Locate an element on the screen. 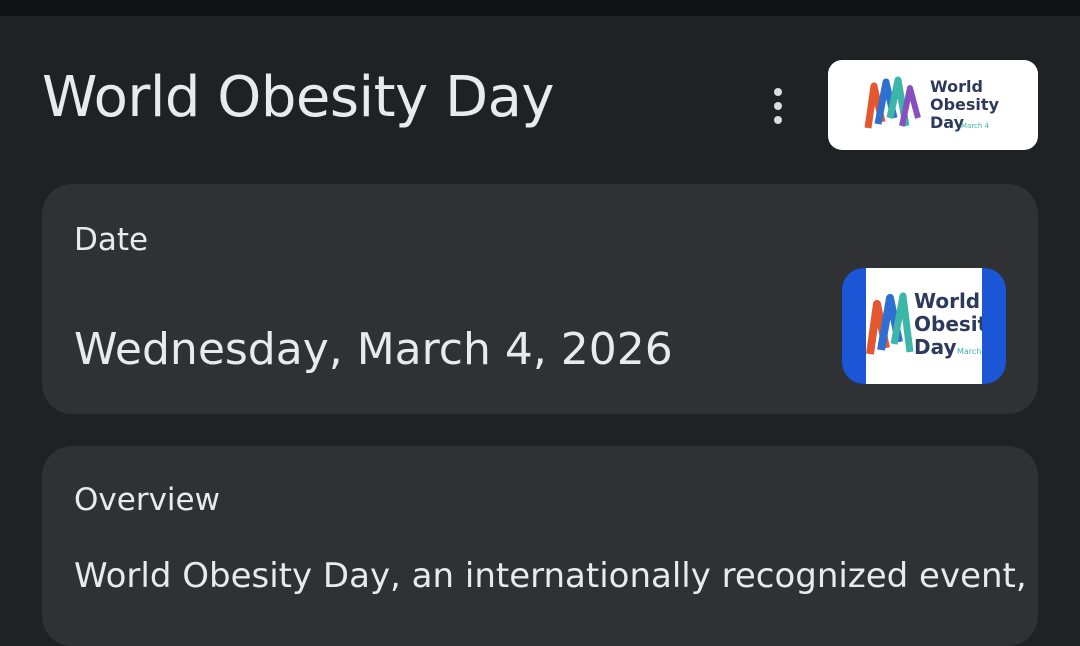 Image resolution: width=1080 pixels, height=646 pixels. date-label: Date is located at coordinates (111, 240).